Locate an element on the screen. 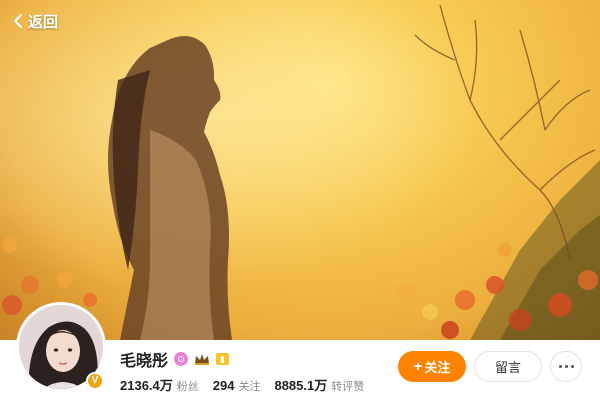  level-badge-icon: ▮ is located at coordinates (222, 359).